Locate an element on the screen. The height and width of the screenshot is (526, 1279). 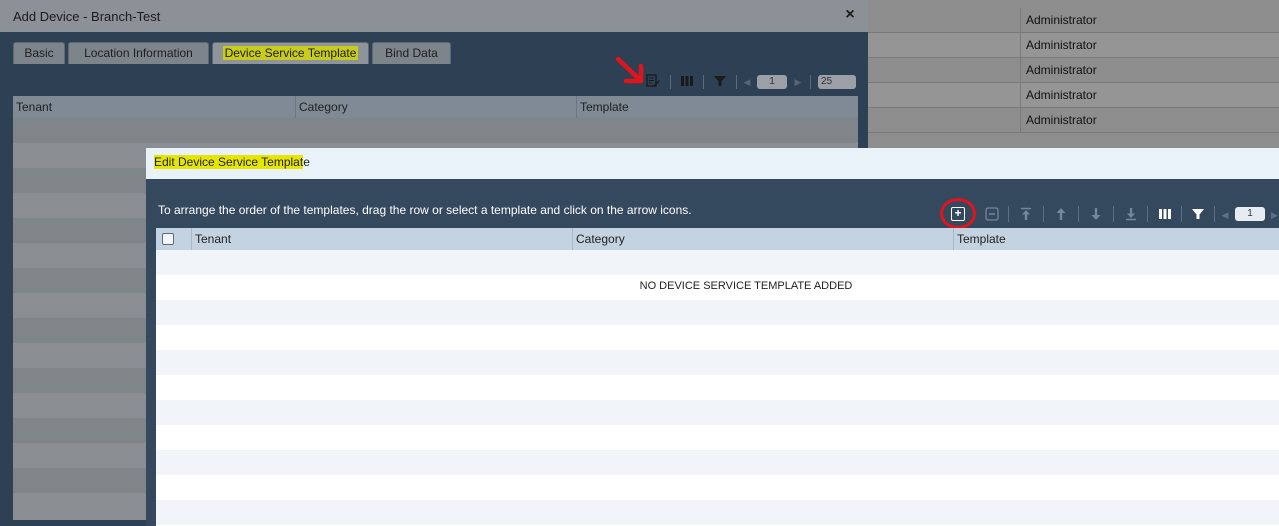
dialog-titlebar: Add Device - Branch-Test × is located at coordinates (434, 16).